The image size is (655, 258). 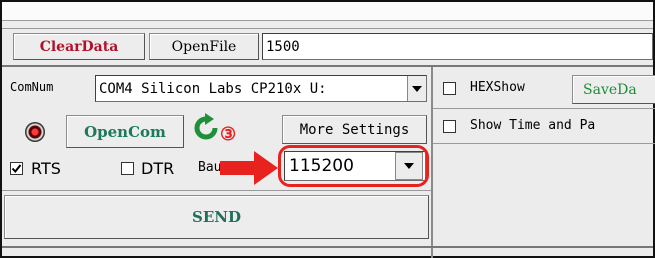 I want to click on open-com-button: OpenCom, so click(x=125, y=131).